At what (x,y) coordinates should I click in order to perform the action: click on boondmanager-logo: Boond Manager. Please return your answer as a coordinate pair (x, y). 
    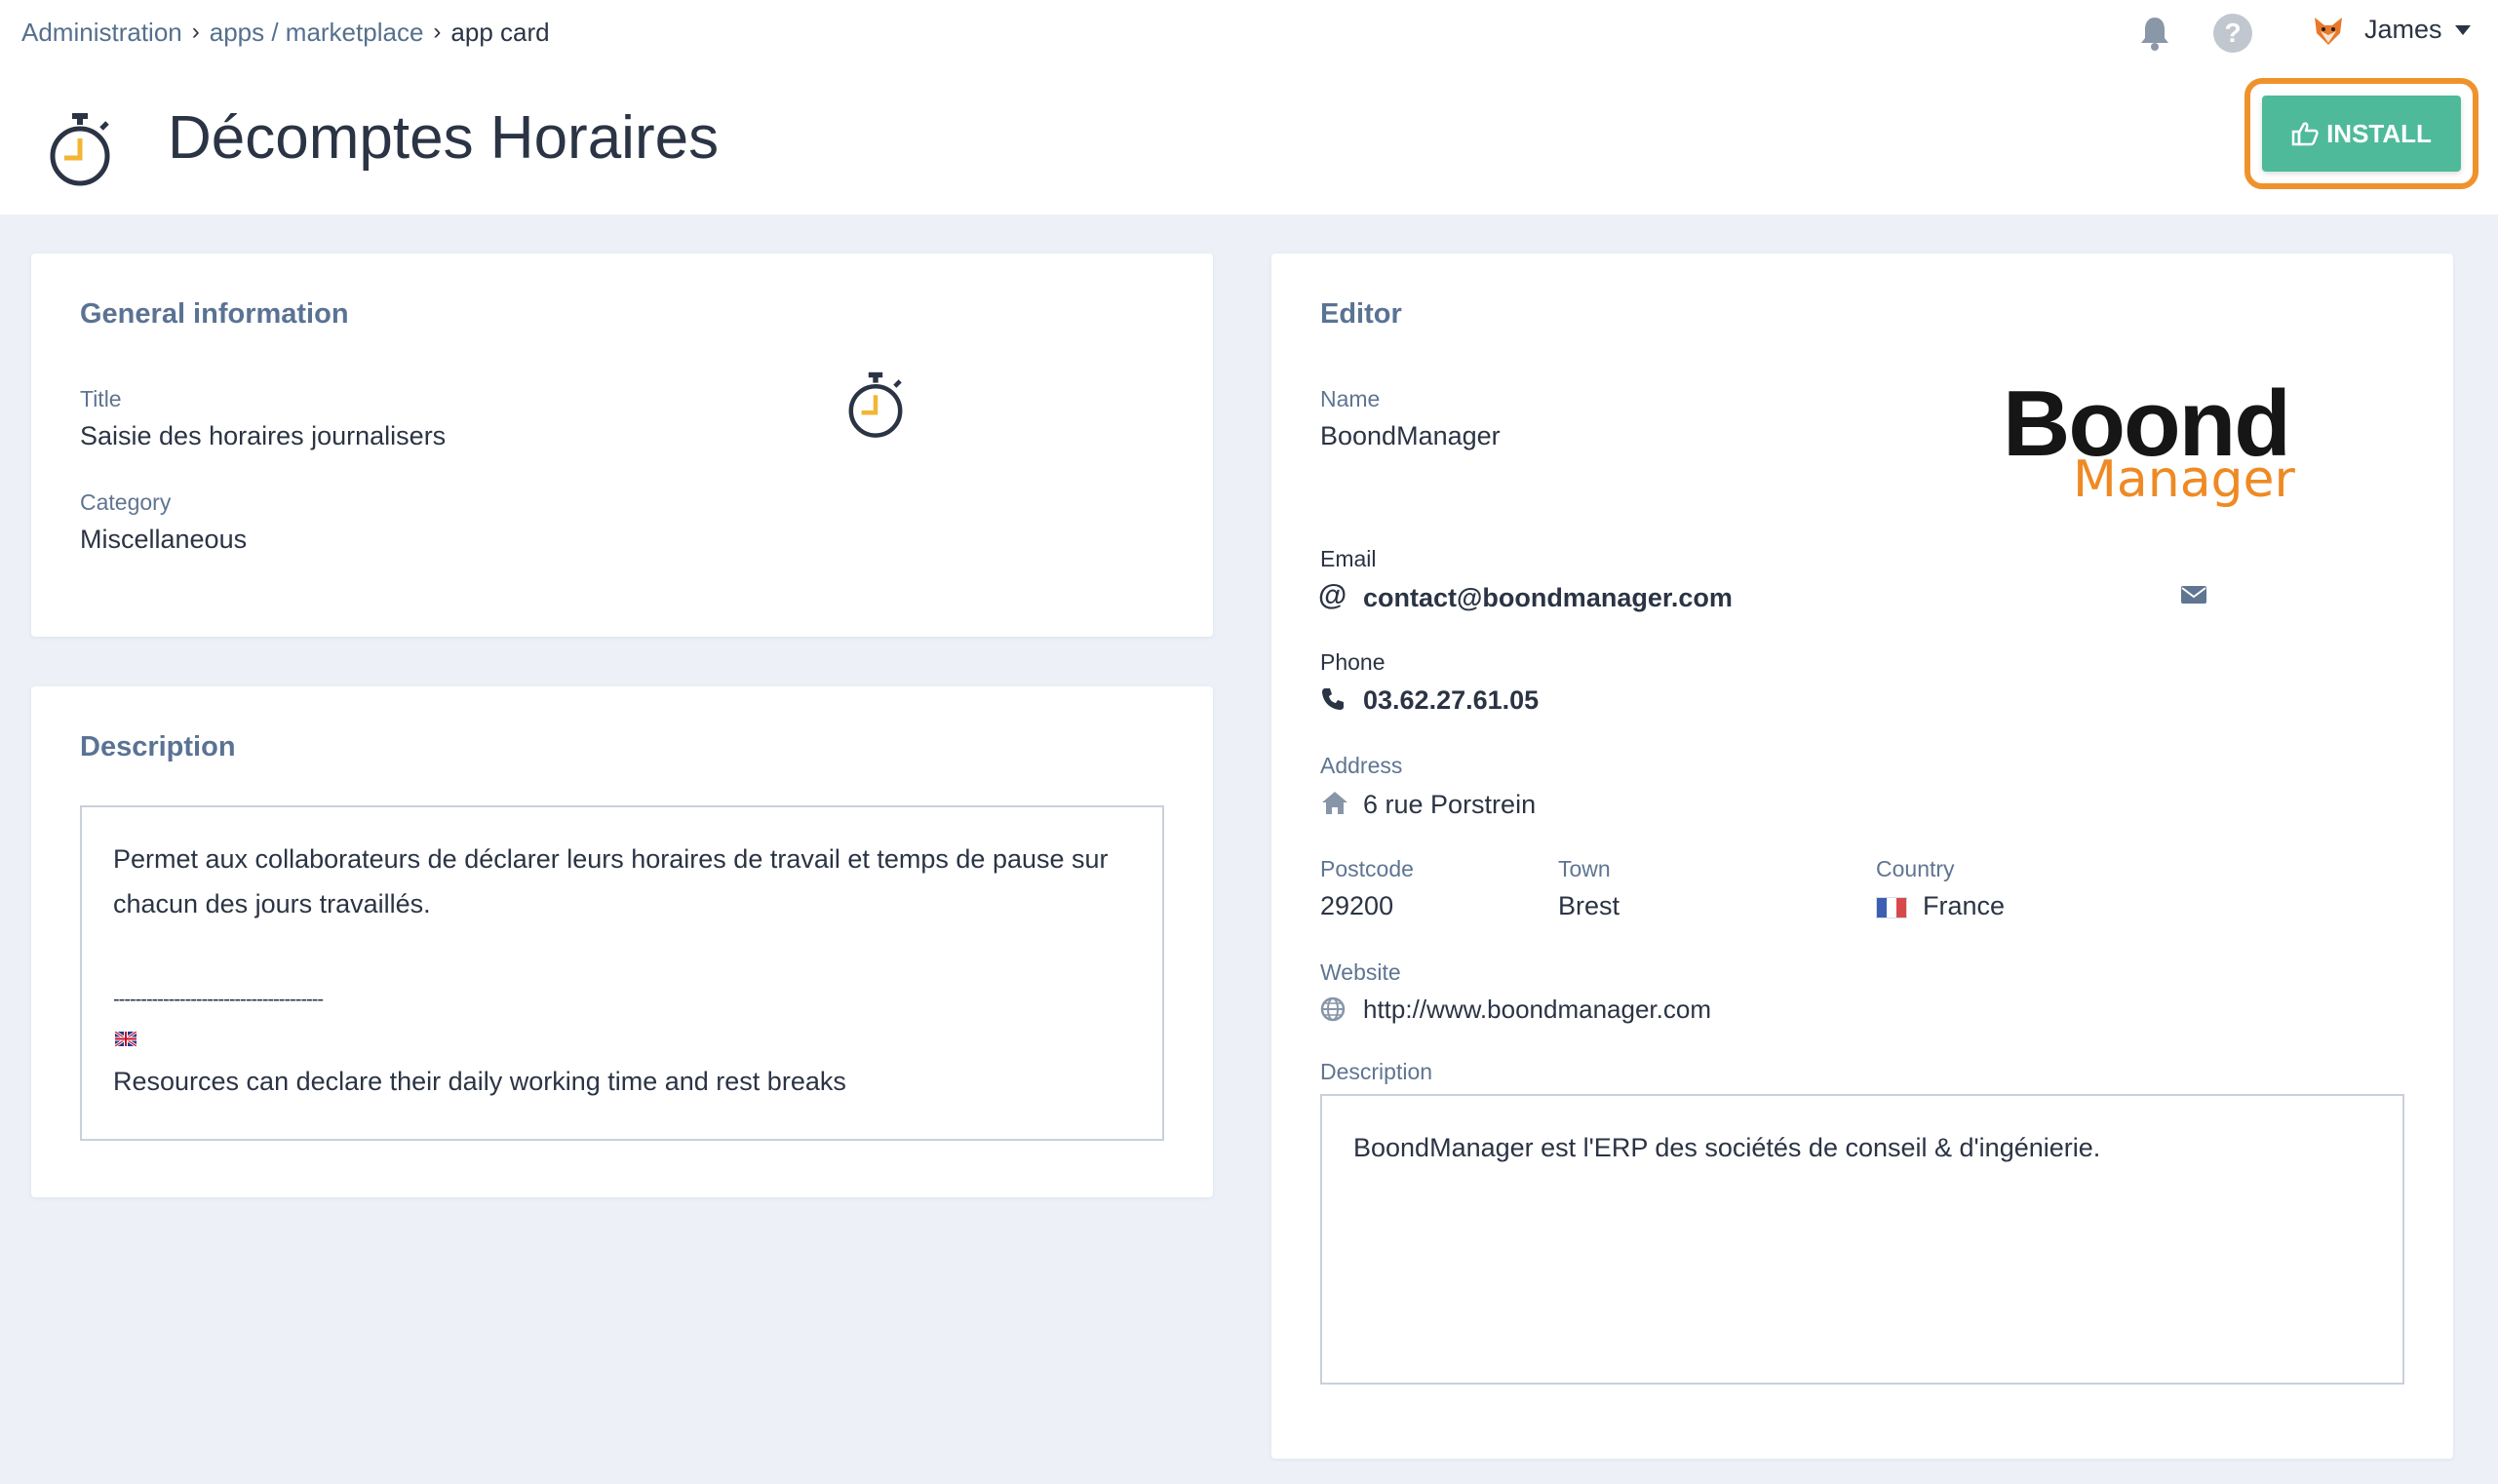
    Looking at the image, I should click on (2159, 440).